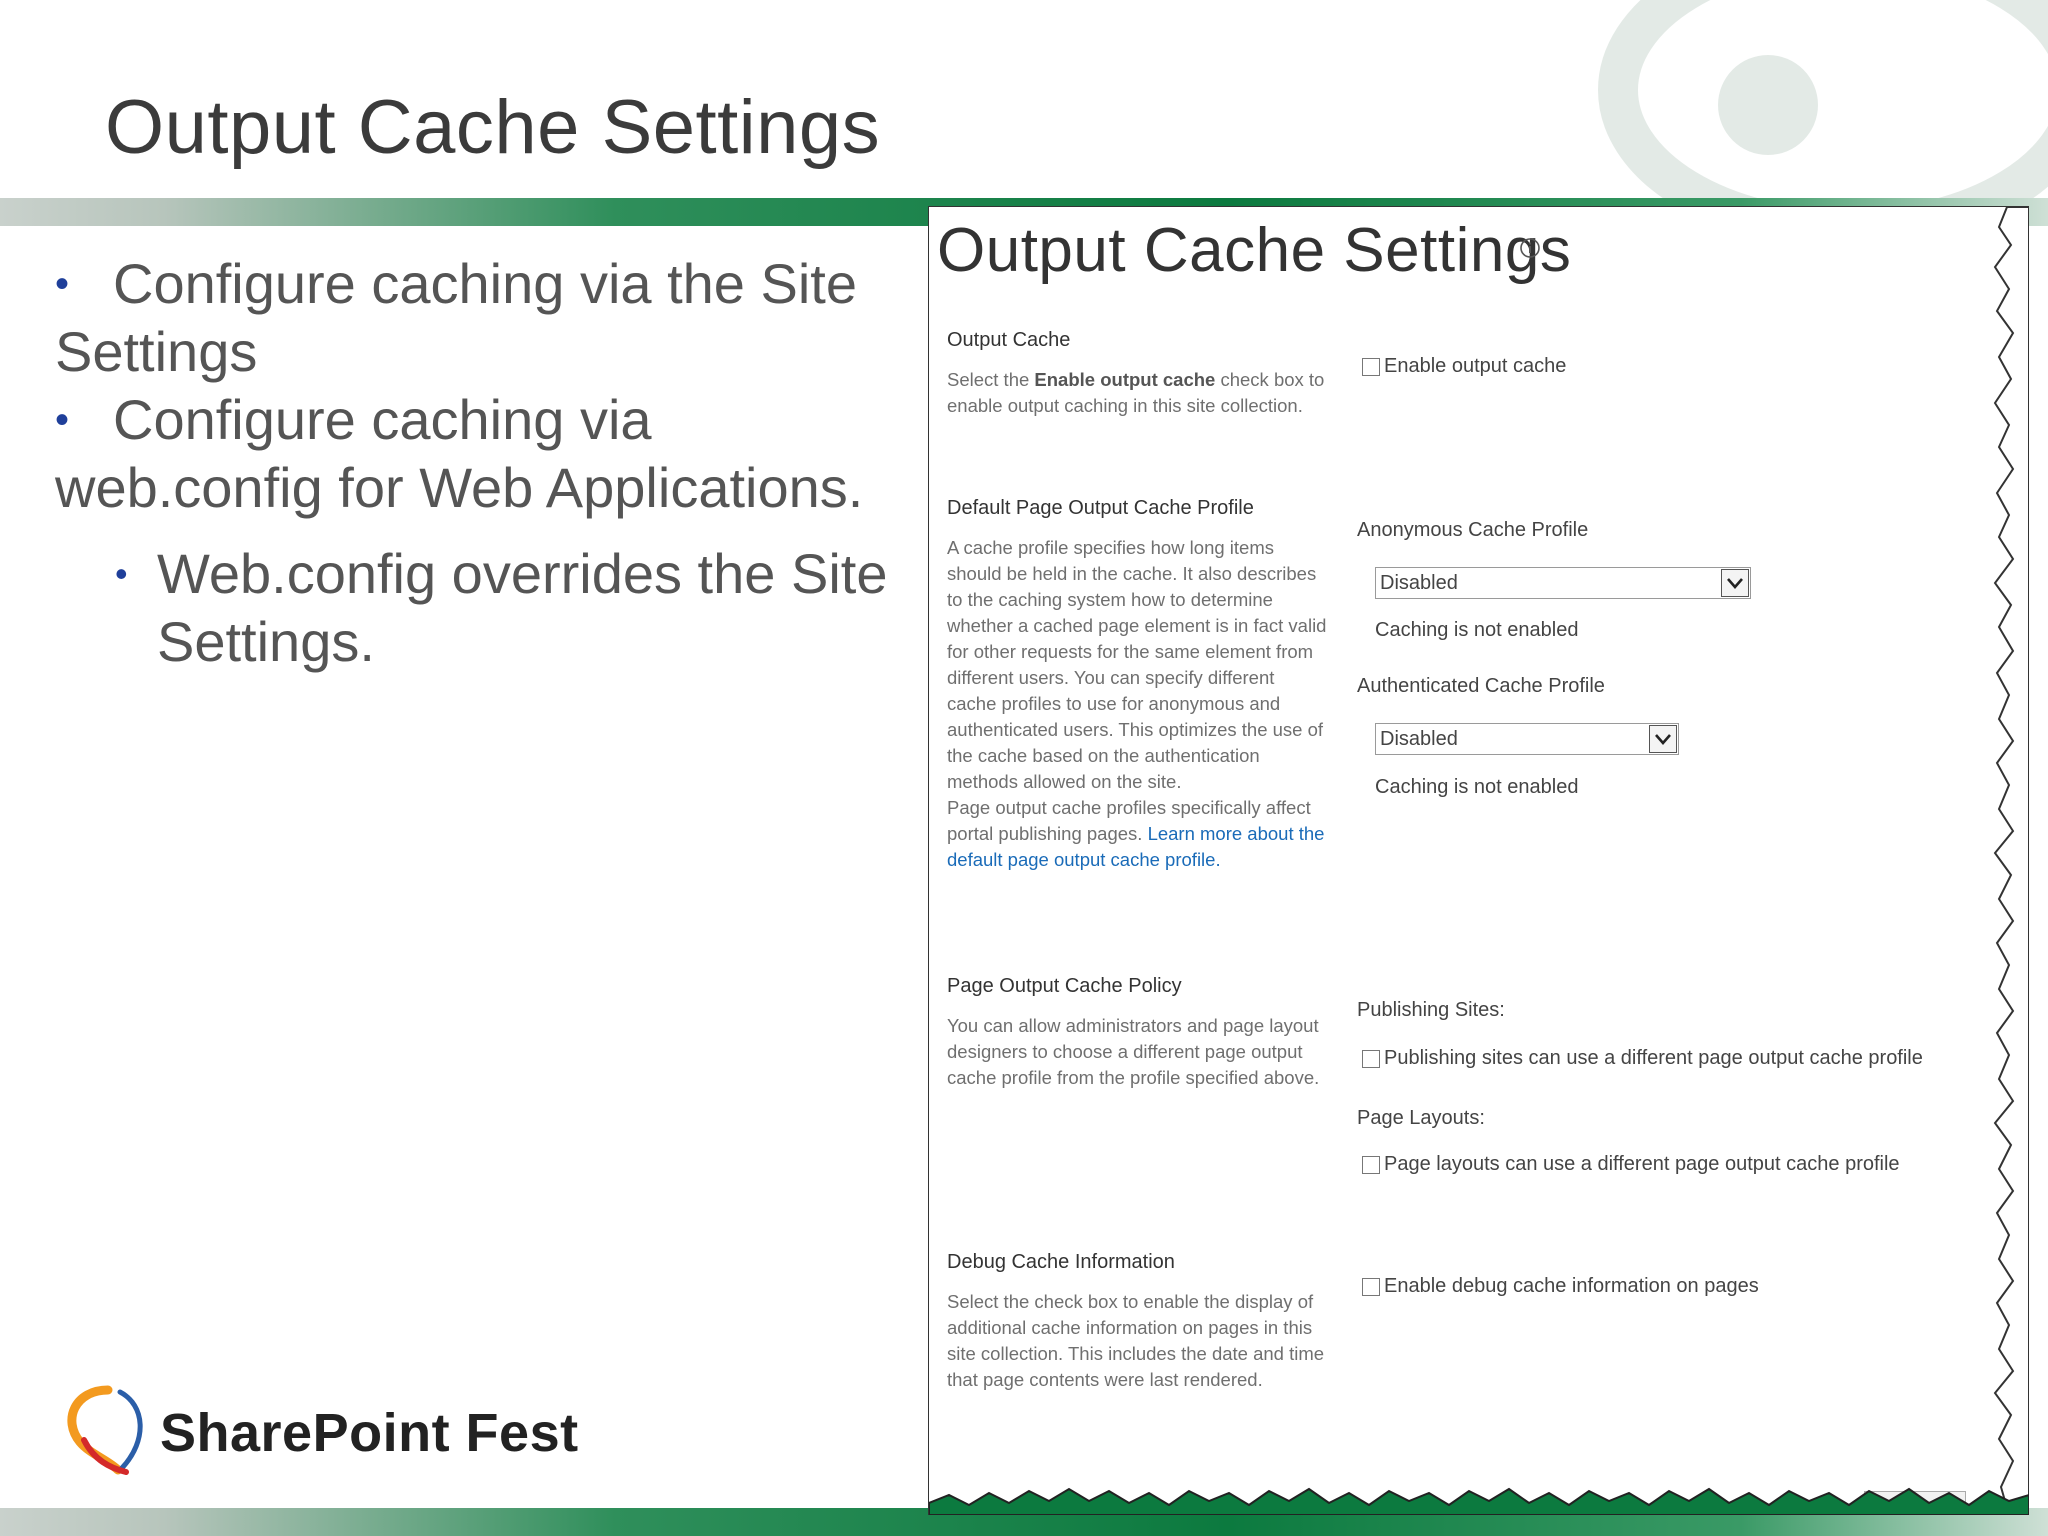  I want to click on enable-output-cache-row: Enable output cache, so click(1464, 366).